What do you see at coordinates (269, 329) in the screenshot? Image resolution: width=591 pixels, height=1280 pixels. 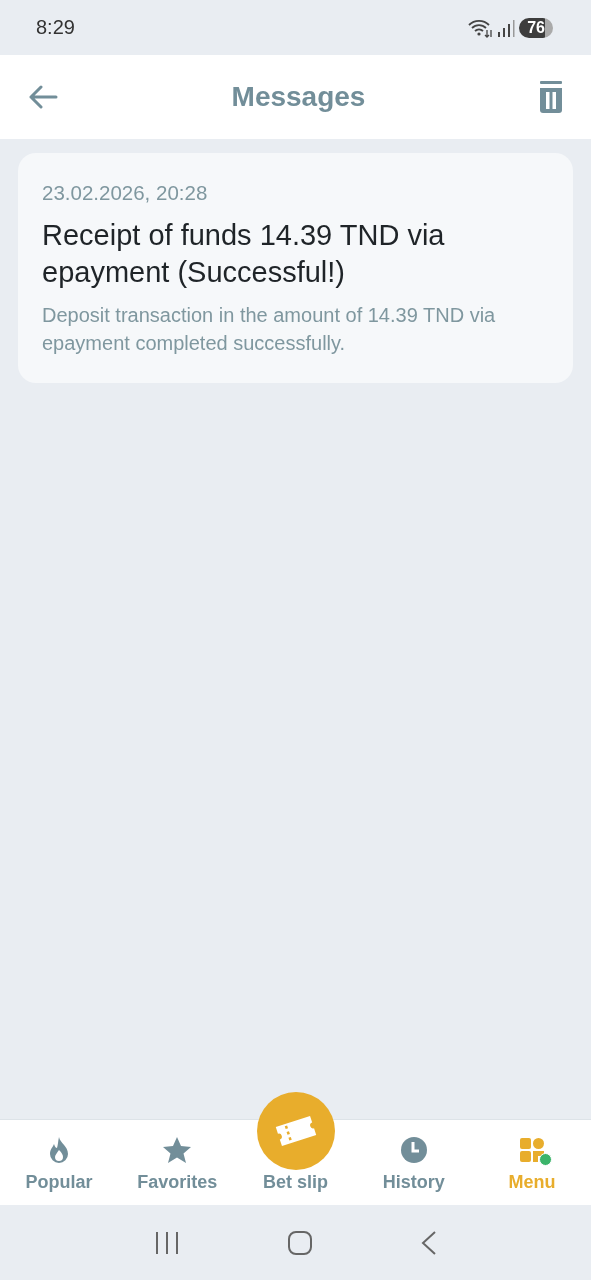 I see `message-body: Deposit transaction in the amount of 14.39 TND via epayment completed successfully.` at bounding box center [269, 329].